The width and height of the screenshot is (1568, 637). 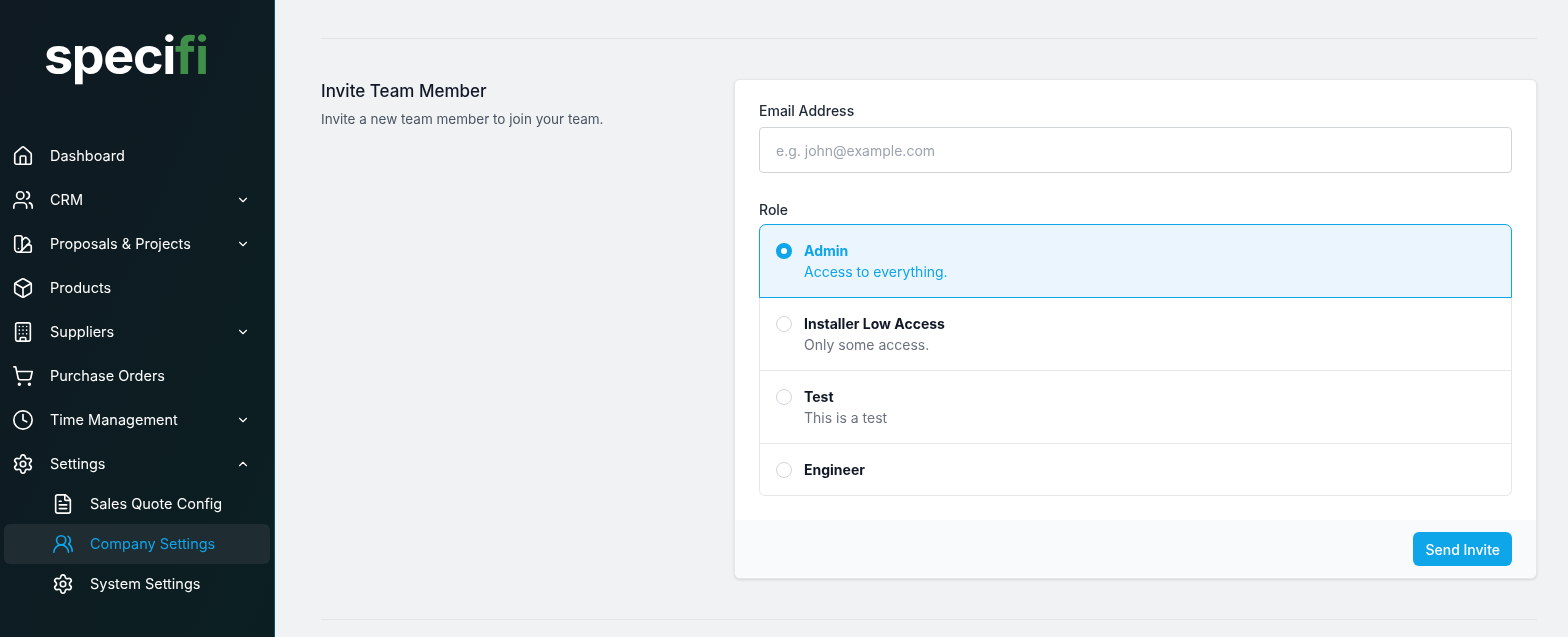 I want to click on role-option: Engineer, so click(x=1135, y=469).